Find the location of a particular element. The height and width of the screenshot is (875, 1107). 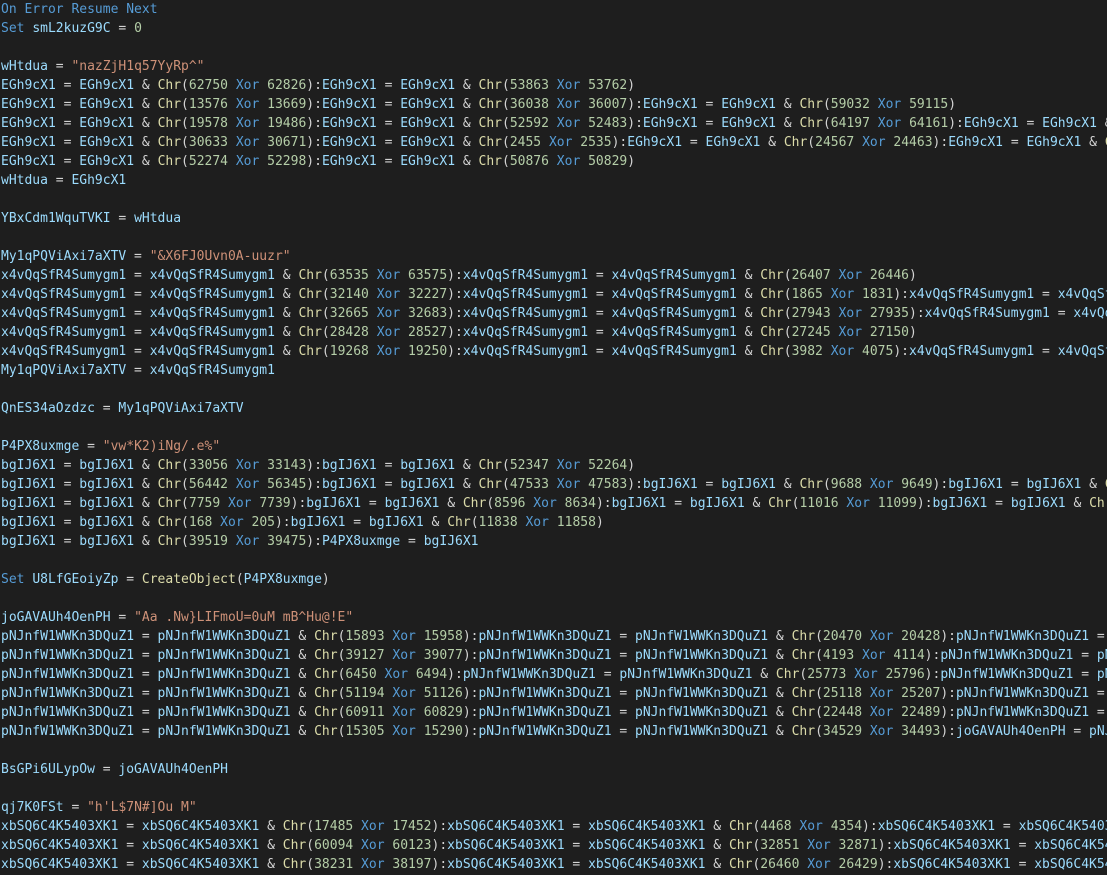

code-token: 32140 is located at coordinates (349, 294).